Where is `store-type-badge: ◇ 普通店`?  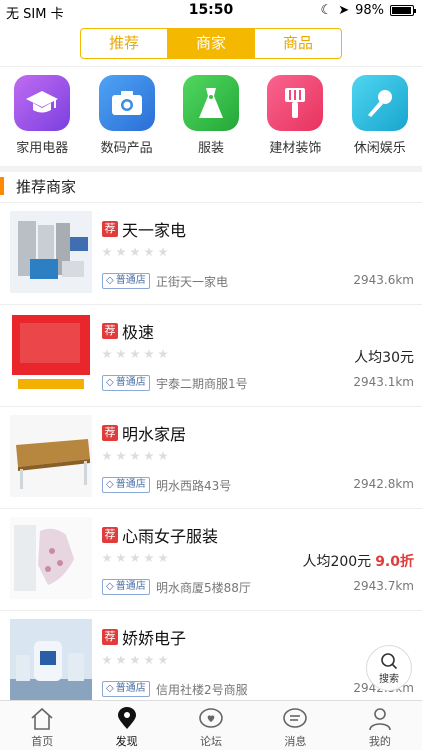 store-type-badge: ◇ 普通店 is located at coordinates (126, 383).